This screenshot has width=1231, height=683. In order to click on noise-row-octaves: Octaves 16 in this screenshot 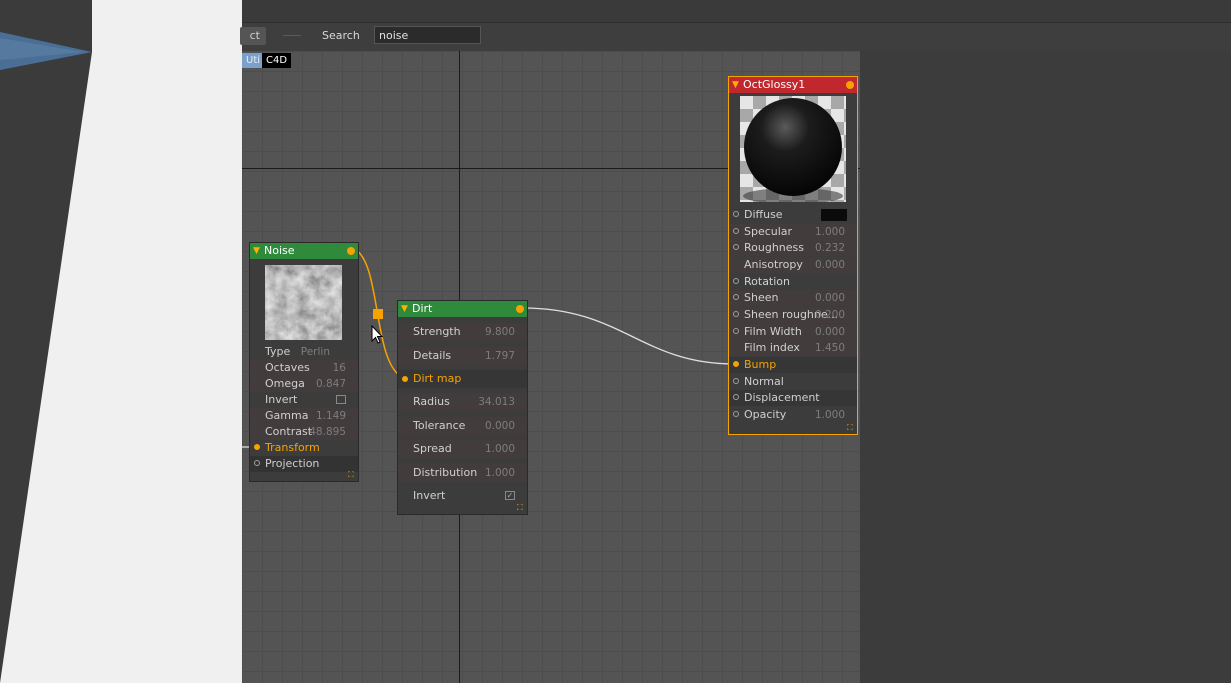, I will do `click(304, 368)`.